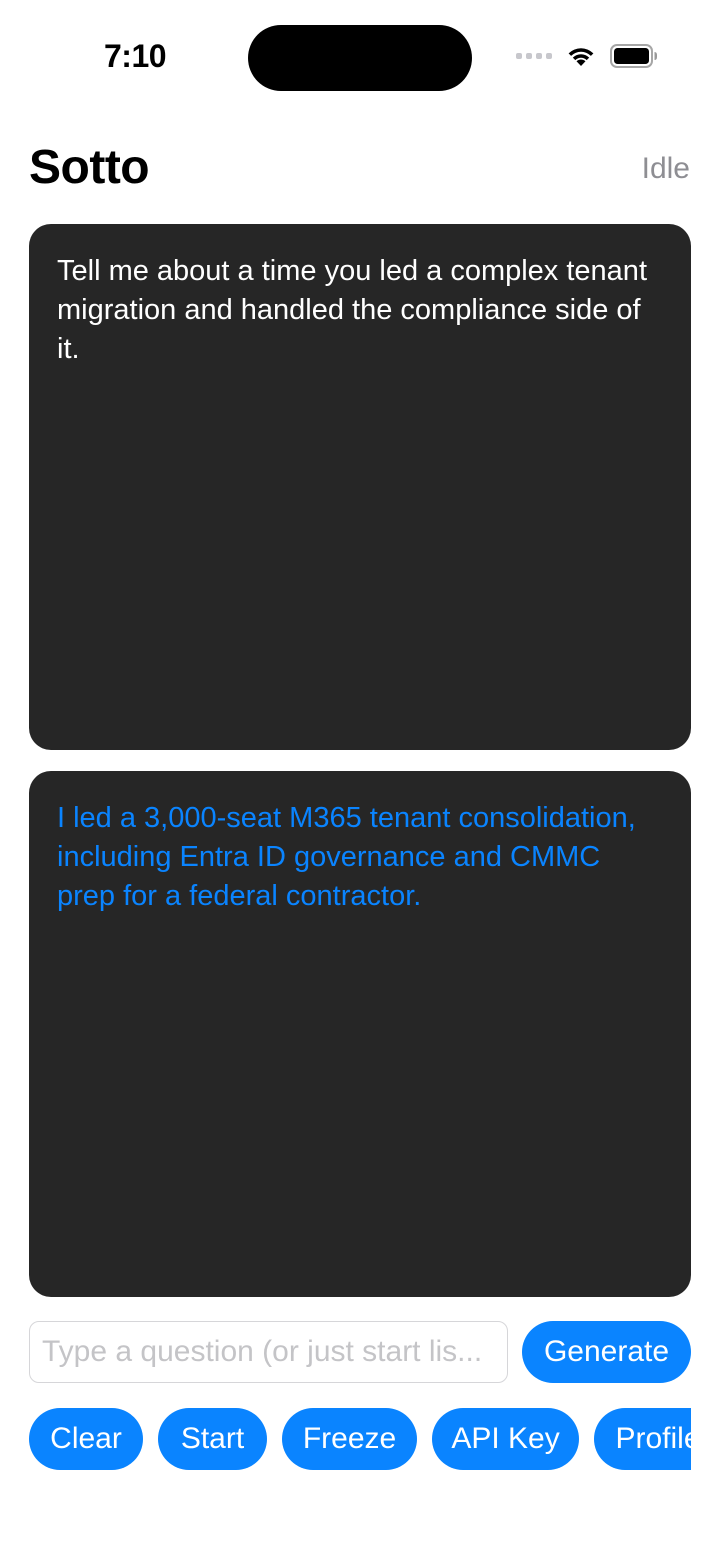  I want to click on dynamic-island, so click(360, 58).